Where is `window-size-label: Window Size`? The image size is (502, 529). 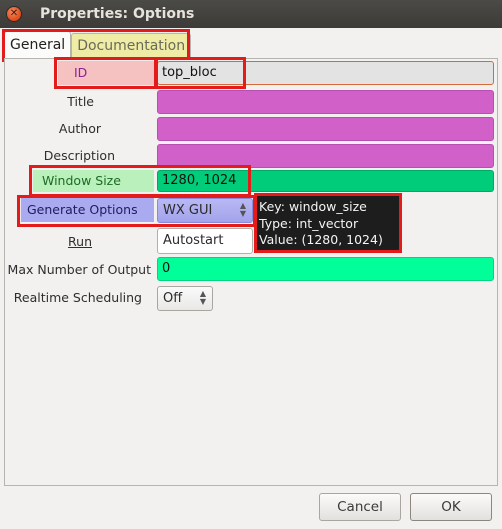
window-size-label: Window Size is located at coordinates (81, 180).